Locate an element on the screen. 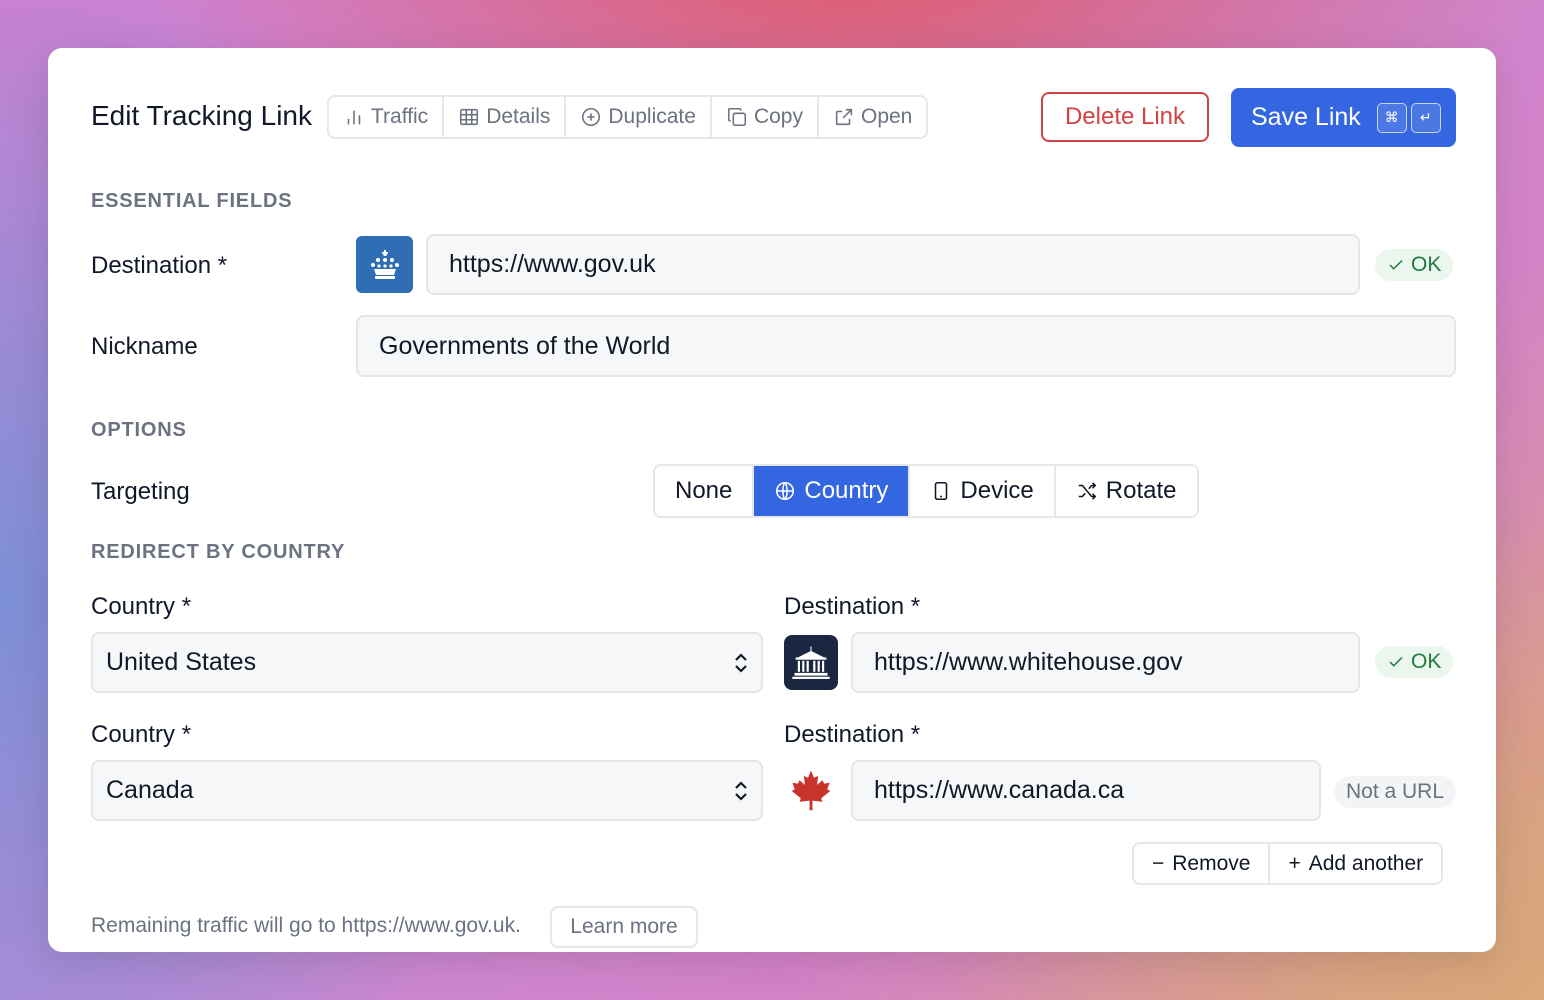  targeting-country-option: Country is located at coordinates (832, 491).